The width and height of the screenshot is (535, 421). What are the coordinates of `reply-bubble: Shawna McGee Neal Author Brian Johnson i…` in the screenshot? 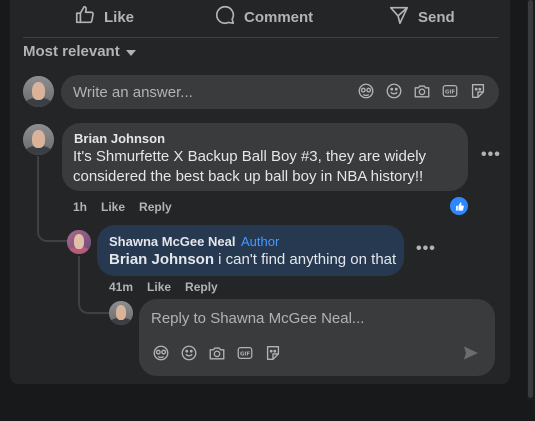 It's located at (250, 250).